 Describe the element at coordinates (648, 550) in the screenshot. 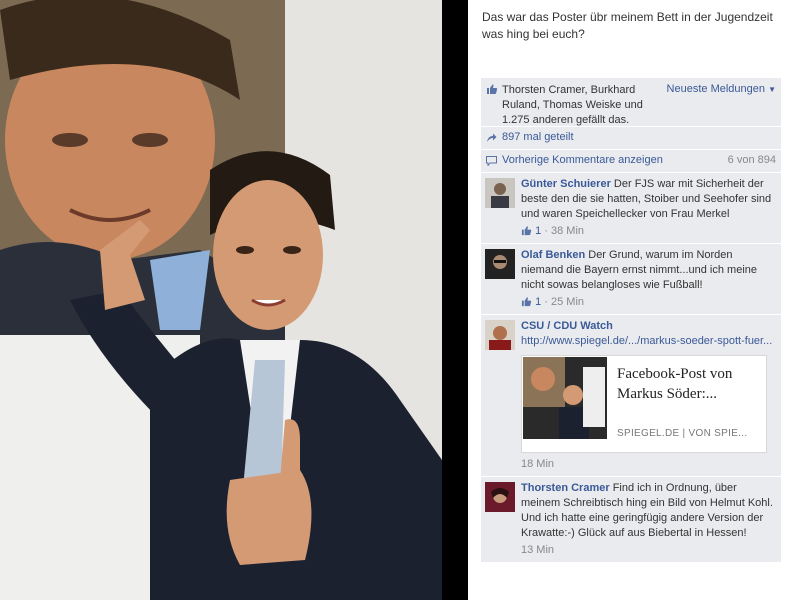

I see `comment-meta: 13 Min` at that location.